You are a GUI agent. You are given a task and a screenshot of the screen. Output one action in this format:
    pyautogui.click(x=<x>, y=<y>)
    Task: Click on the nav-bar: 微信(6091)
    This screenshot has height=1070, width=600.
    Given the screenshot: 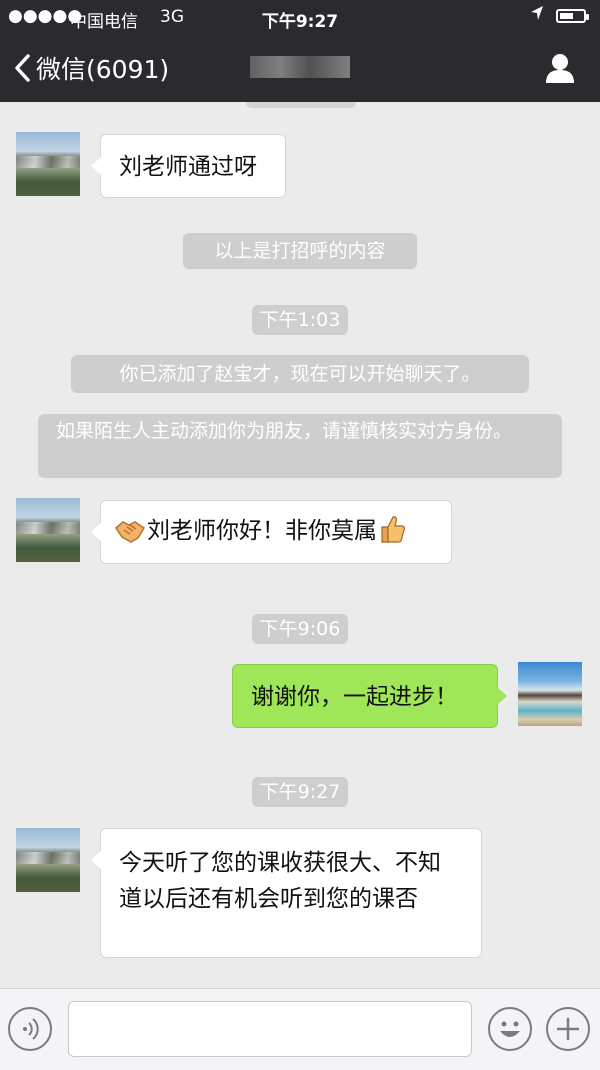 What is the action you would take?
    pyautogui.click(x=300, y=68)
    